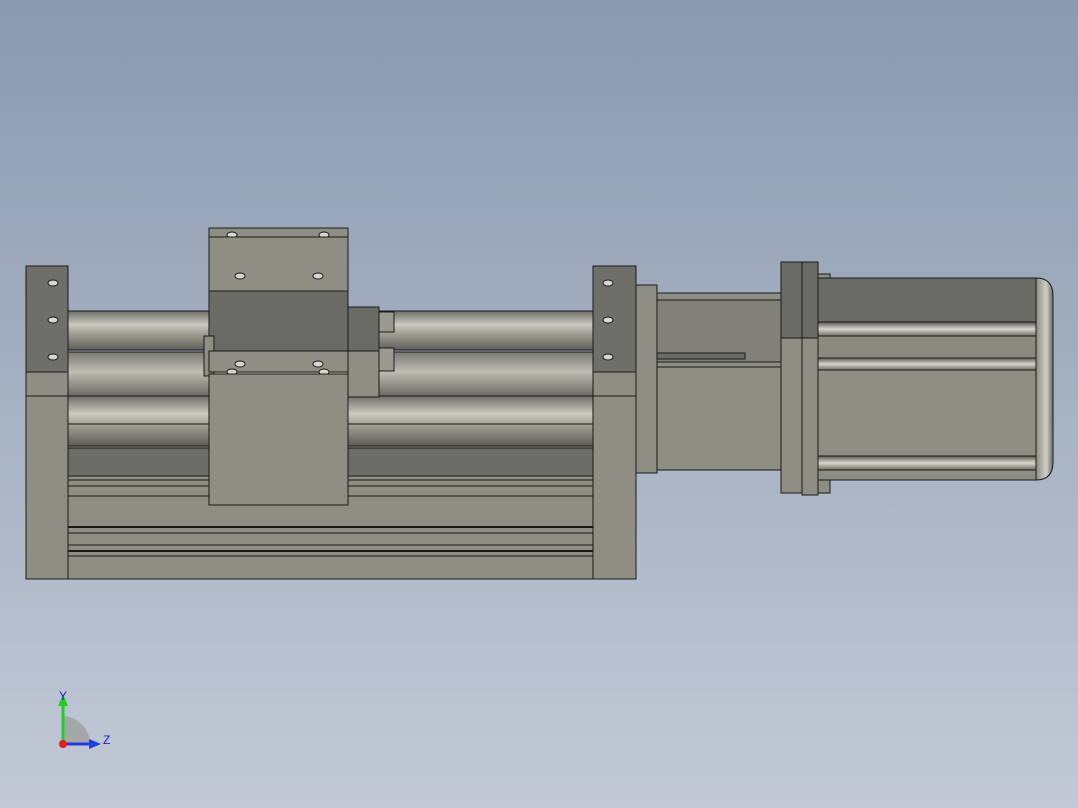 Image resolution: width=1078 pixels, height=808 pixels. Describe the element at coordinates (76, 730) in the screenshot. I see `triad-plane-indicator` at that location.